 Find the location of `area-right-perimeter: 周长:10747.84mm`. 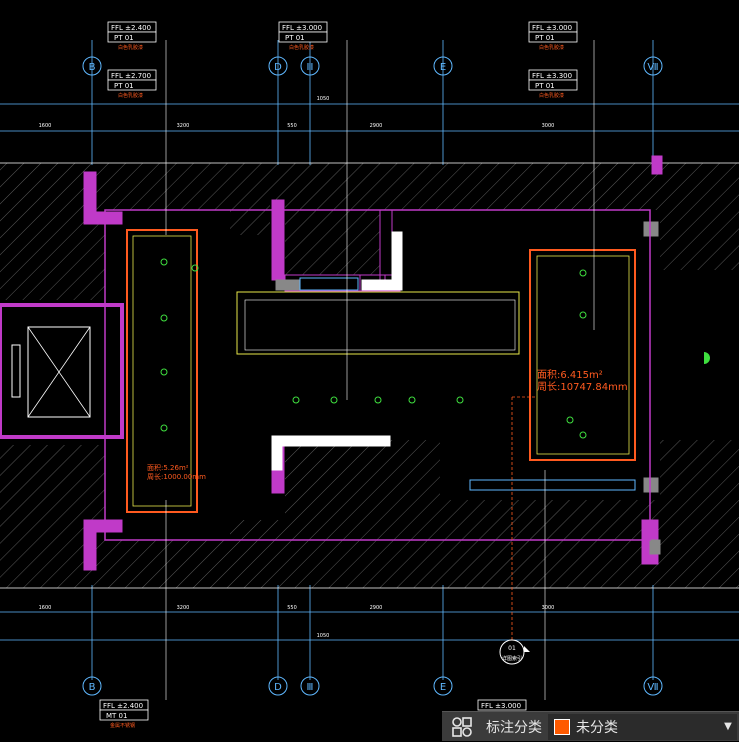

area-right-perimeter: 周长:10747.84mm is located at coordinates (582, 387).